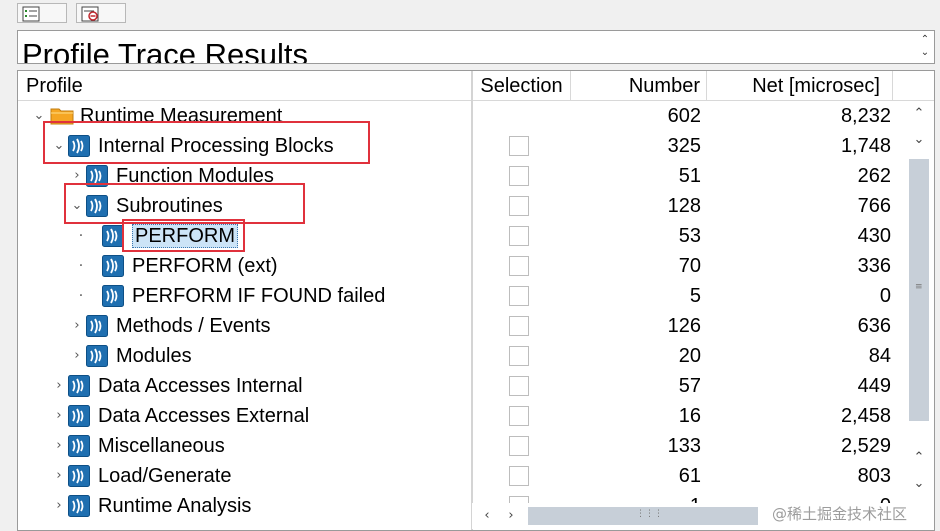 Image resolution: width=940 pixels, height=531 pixels. Describe the element at coordinates (476, 206) in the screenshot. I see `table-row: ⌄ Subroutines 128 766` at that location.